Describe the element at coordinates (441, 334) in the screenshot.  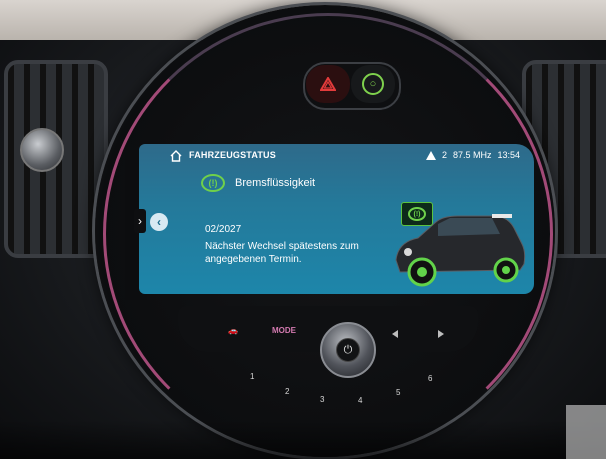
I see `next-track-icon` at that location.